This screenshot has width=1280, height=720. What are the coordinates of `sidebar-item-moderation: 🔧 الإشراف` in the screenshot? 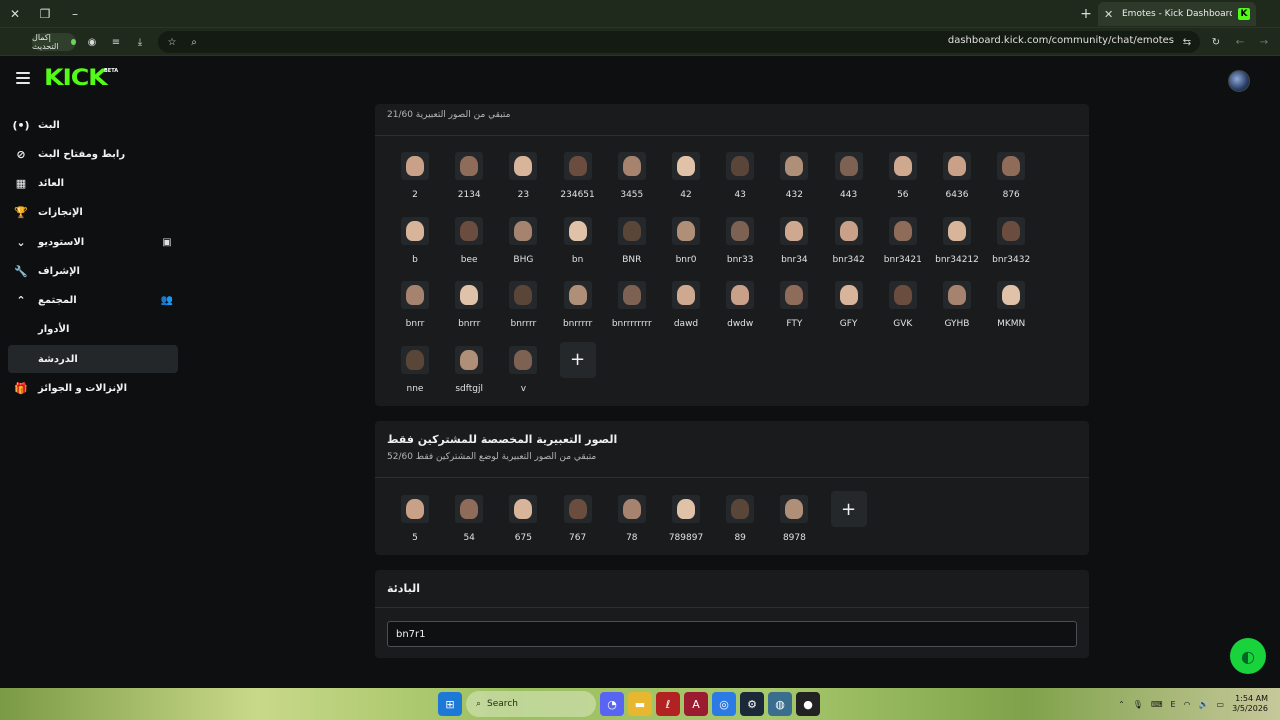 It's located at (93, 271).